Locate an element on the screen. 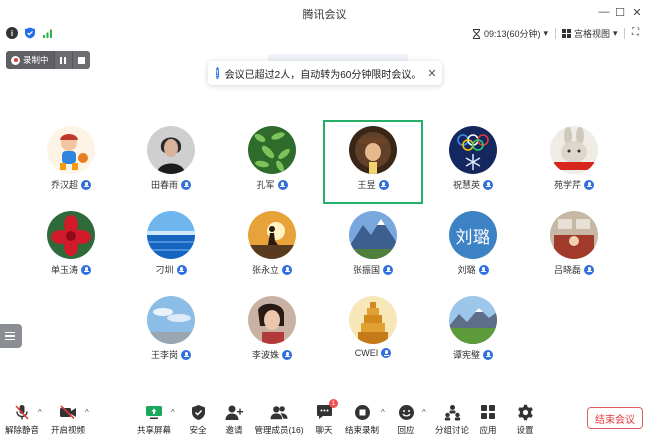 The width and height of the screenshot is (649, 439). view-switch-button: 宫格视图 ▾ is located at coordinates (590, 33).